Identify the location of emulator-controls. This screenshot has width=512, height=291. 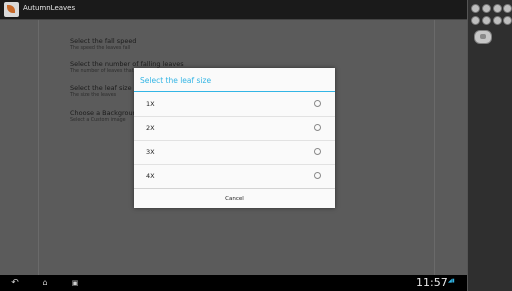
(489, 145).